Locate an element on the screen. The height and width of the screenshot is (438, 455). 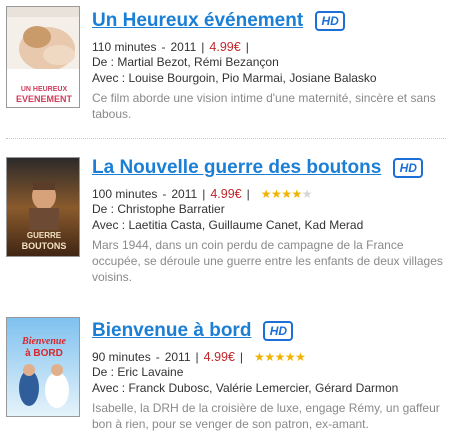
movie-meta: 110 minutes - 2011 | 4.99€ | is located at coordinates (268, 47).